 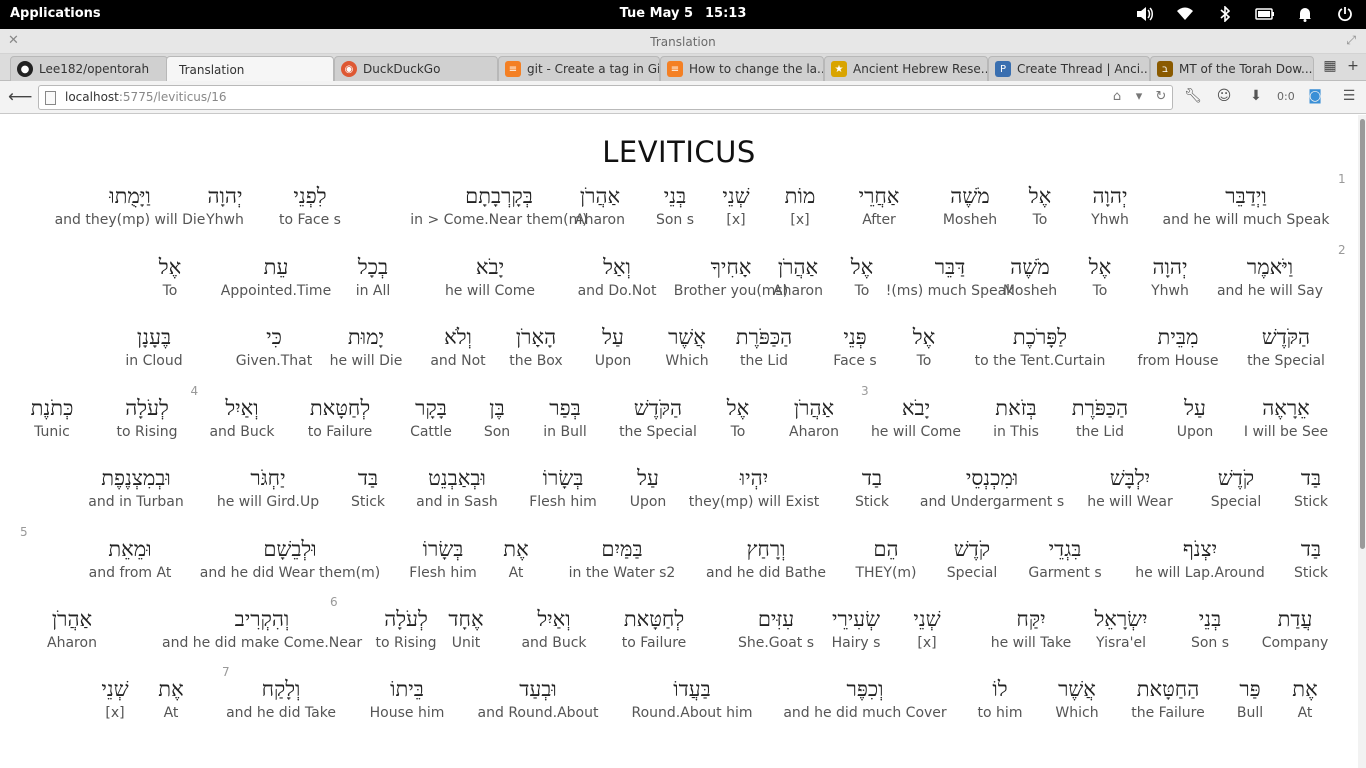 What do you see at coordinates (115, 689) in the screenshot?
I see `hebrew-word: שְׁנֵי` at bounding box center [115, 689].